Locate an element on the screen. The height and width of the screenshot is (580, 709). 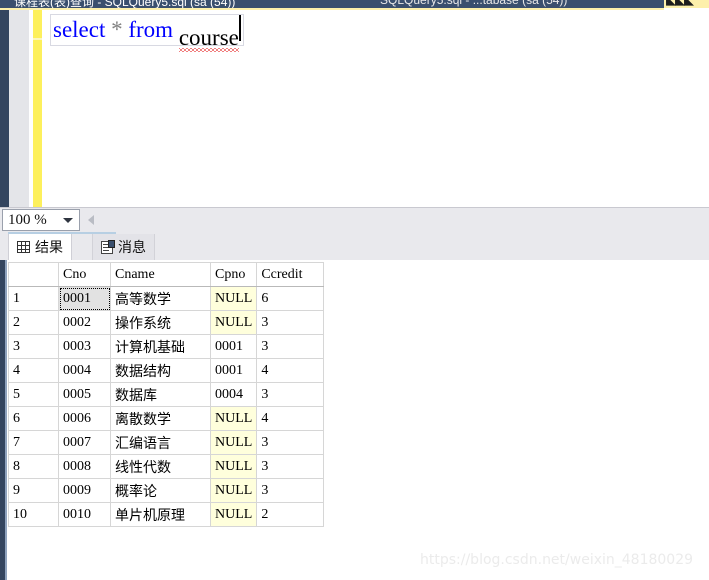
sql-star-operator: * is located at coordinates (117, 29).